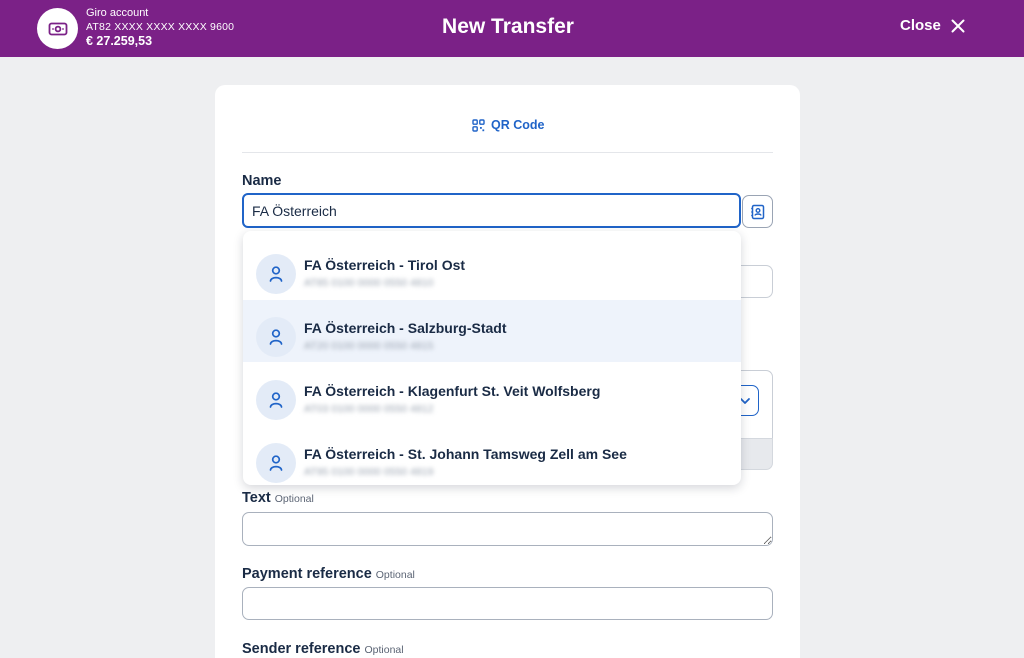 The height and width of the screenshot is (658, 1024). Describe the element at coordinates (385, 265) in the screenshot. I see `suggestion-name: FA Österreich - Tirol Ost` at that location.